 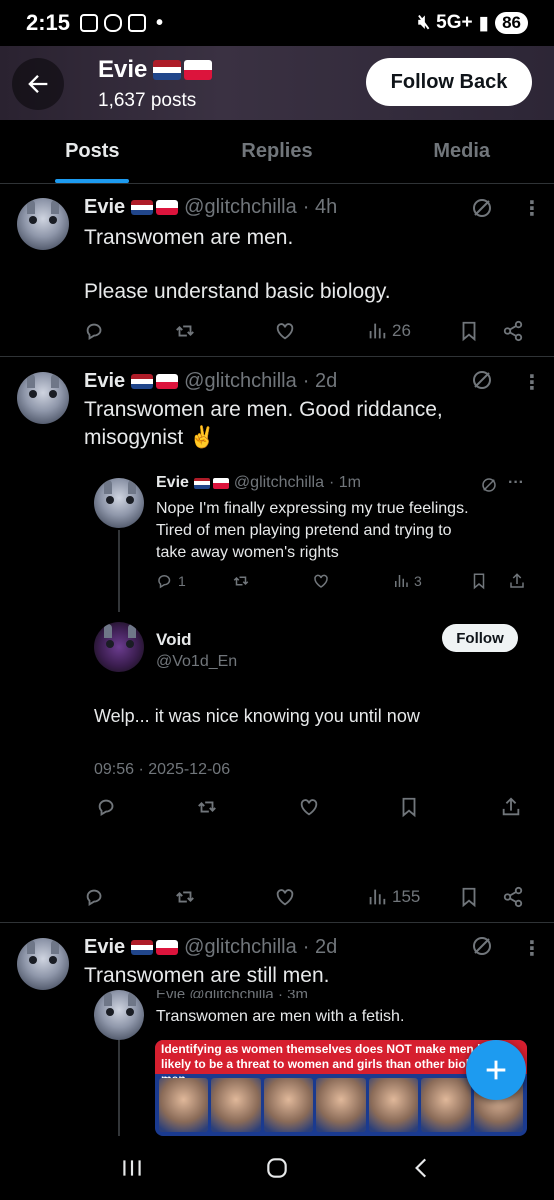 I want to click on views-button: 3, so click(x=407, y=581).